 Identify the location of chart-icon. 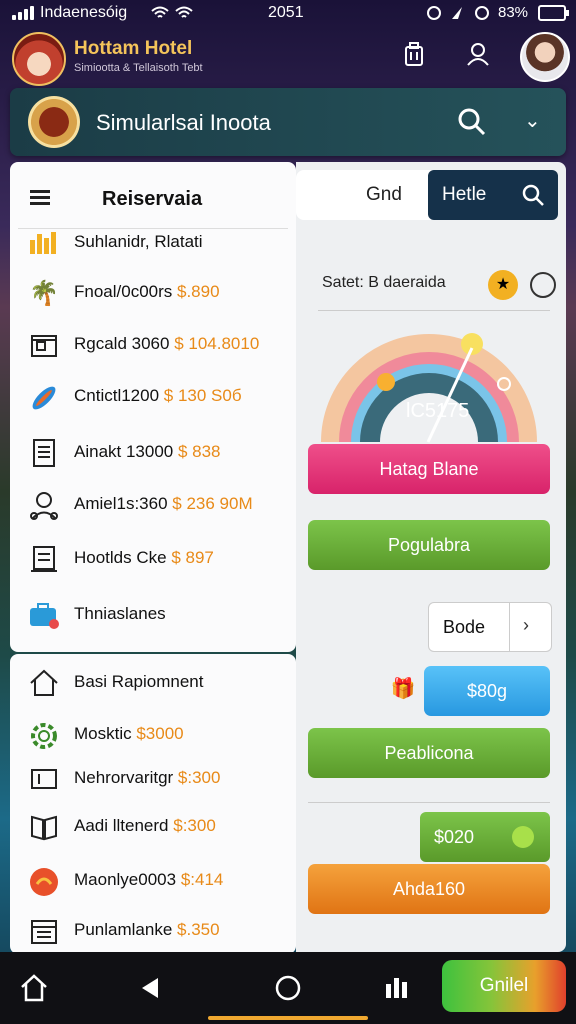
(44, 244).